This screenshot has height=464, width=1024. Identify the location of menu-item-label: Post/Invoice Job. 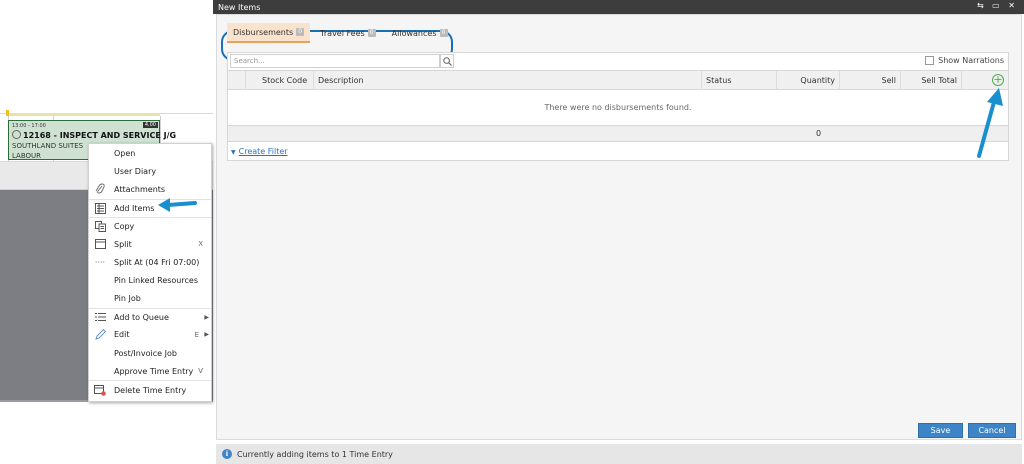
(145, 353).